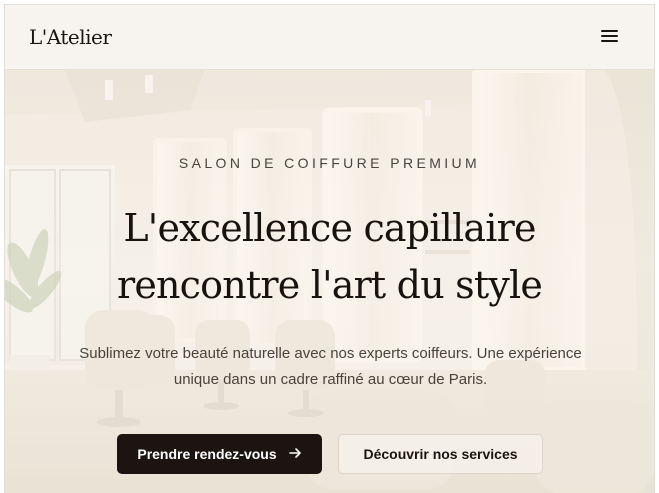 This screenshot has height=493, width=659. What do you see at coordinates (610, 36) in the screenshot?
I see `hamburger-menu-icon` at bounding box center [610, 36].